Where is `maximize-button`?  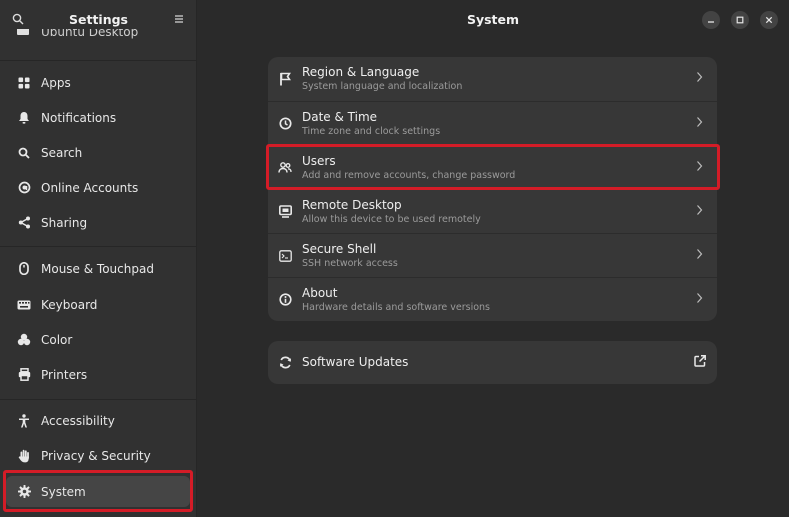 maximize-button is located at coordinates (740, 20).